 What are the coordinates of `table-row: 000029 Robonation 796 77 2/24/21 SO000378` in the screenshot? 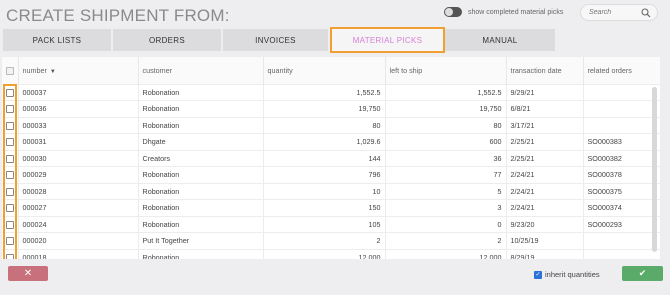 It's located at (331, 174).